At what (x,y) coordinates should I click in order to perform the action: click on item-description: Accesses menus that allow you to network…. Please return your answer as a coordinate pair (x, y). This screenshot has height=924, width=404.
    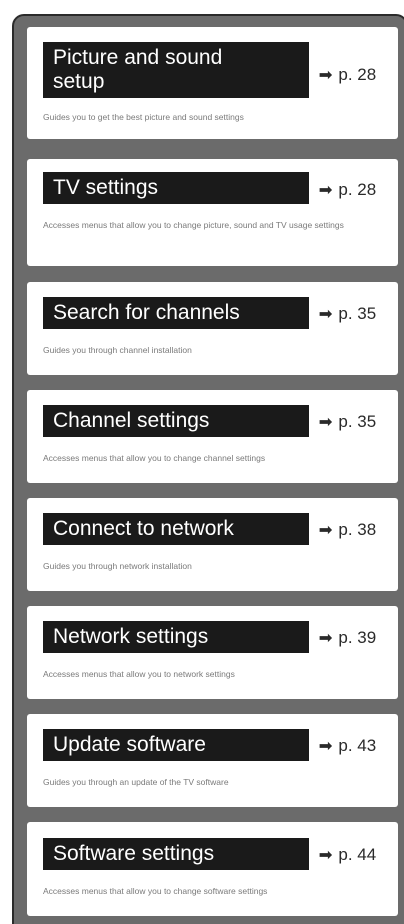
    Looking at the image, I should click on (139, 674).